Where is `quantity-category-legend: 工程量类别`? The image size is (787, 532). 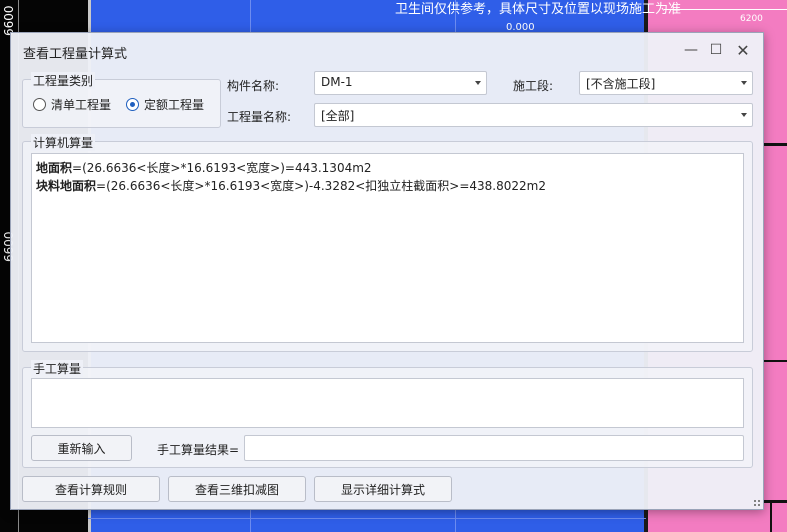
quantity-category-legend: 工程量类别 is located at coordinates (63, 80).